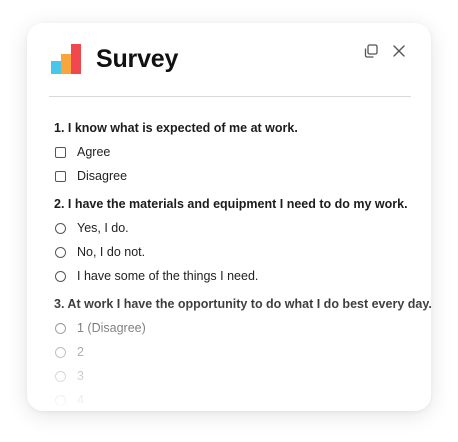  What do you see at coordinates (168, 276) in the screenshot?
I see `option-label: I have some of the things I need.` at bounding box center [168, 276].